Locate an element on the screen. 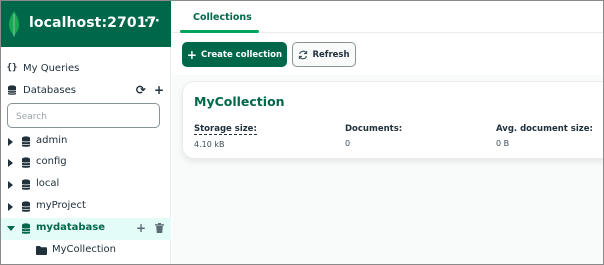 The height and width of the screenshot is (265, 604). create-collection-button: + Create collection is located at coordinates (234, 54).